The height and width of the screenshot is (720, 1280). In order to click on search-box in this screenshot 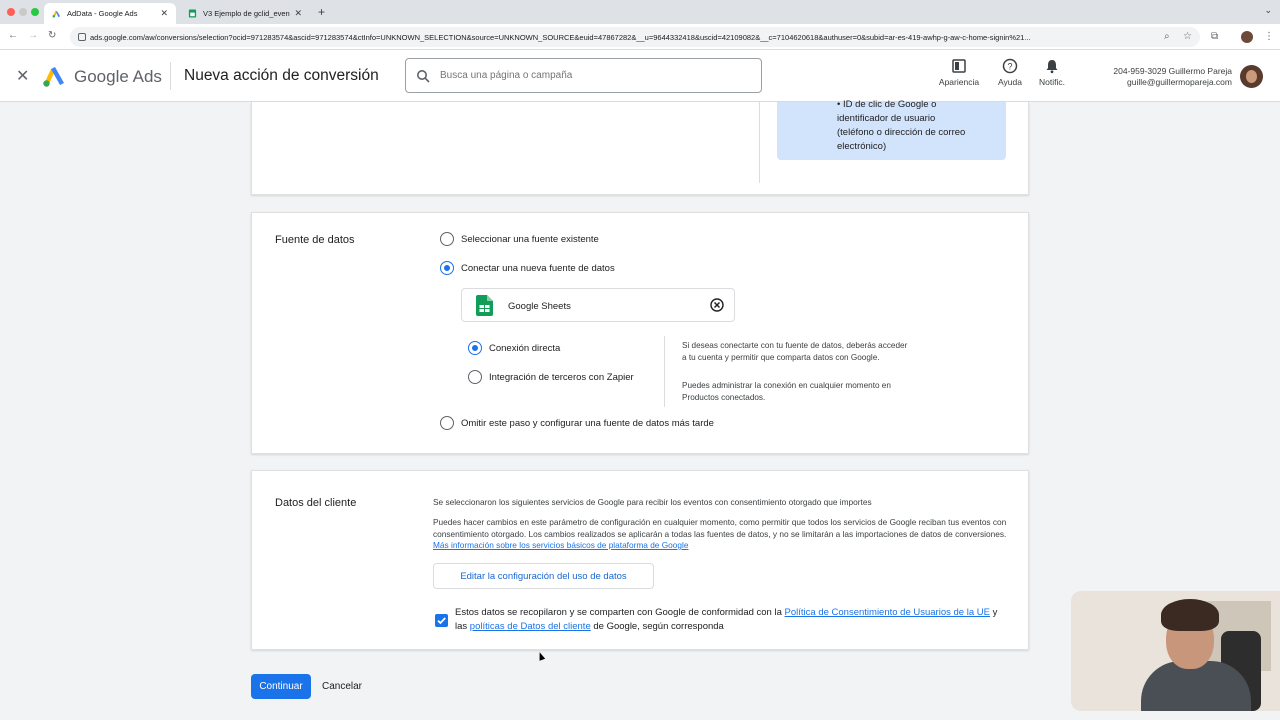, I will do `click(583, 75)`.